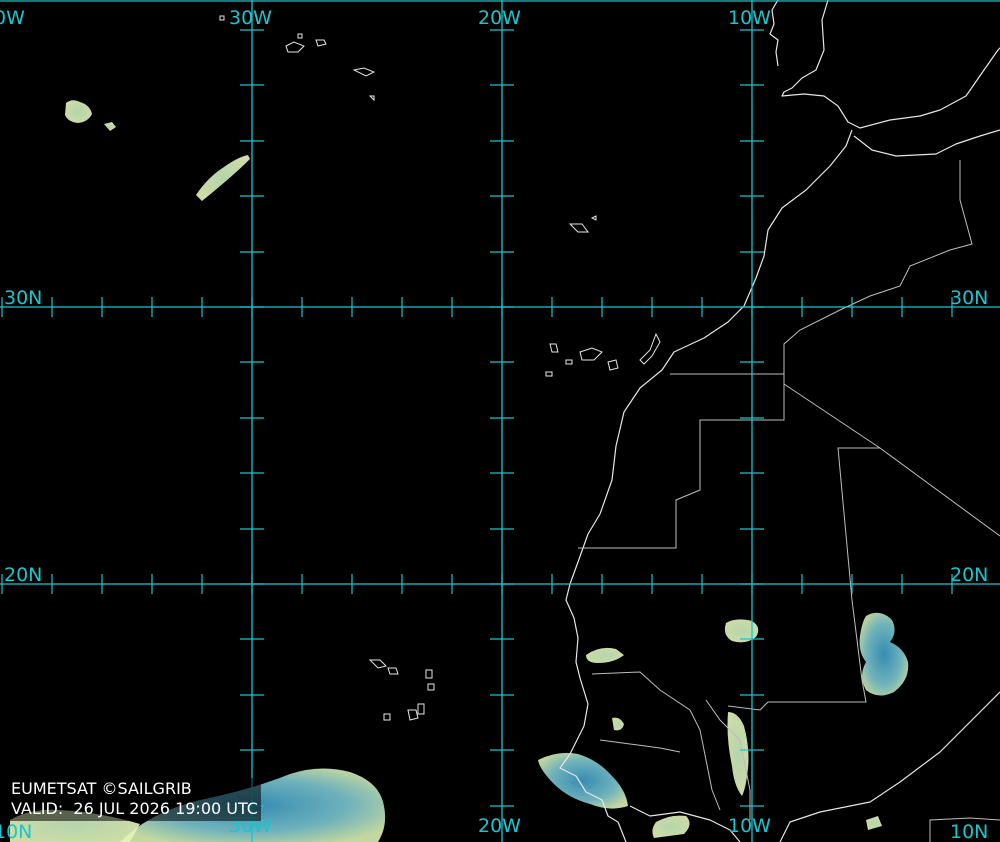 The width and height of the screenshot is (1000, 842). I want to click on lat-label-left-20n: 20N, so click(23, 575).